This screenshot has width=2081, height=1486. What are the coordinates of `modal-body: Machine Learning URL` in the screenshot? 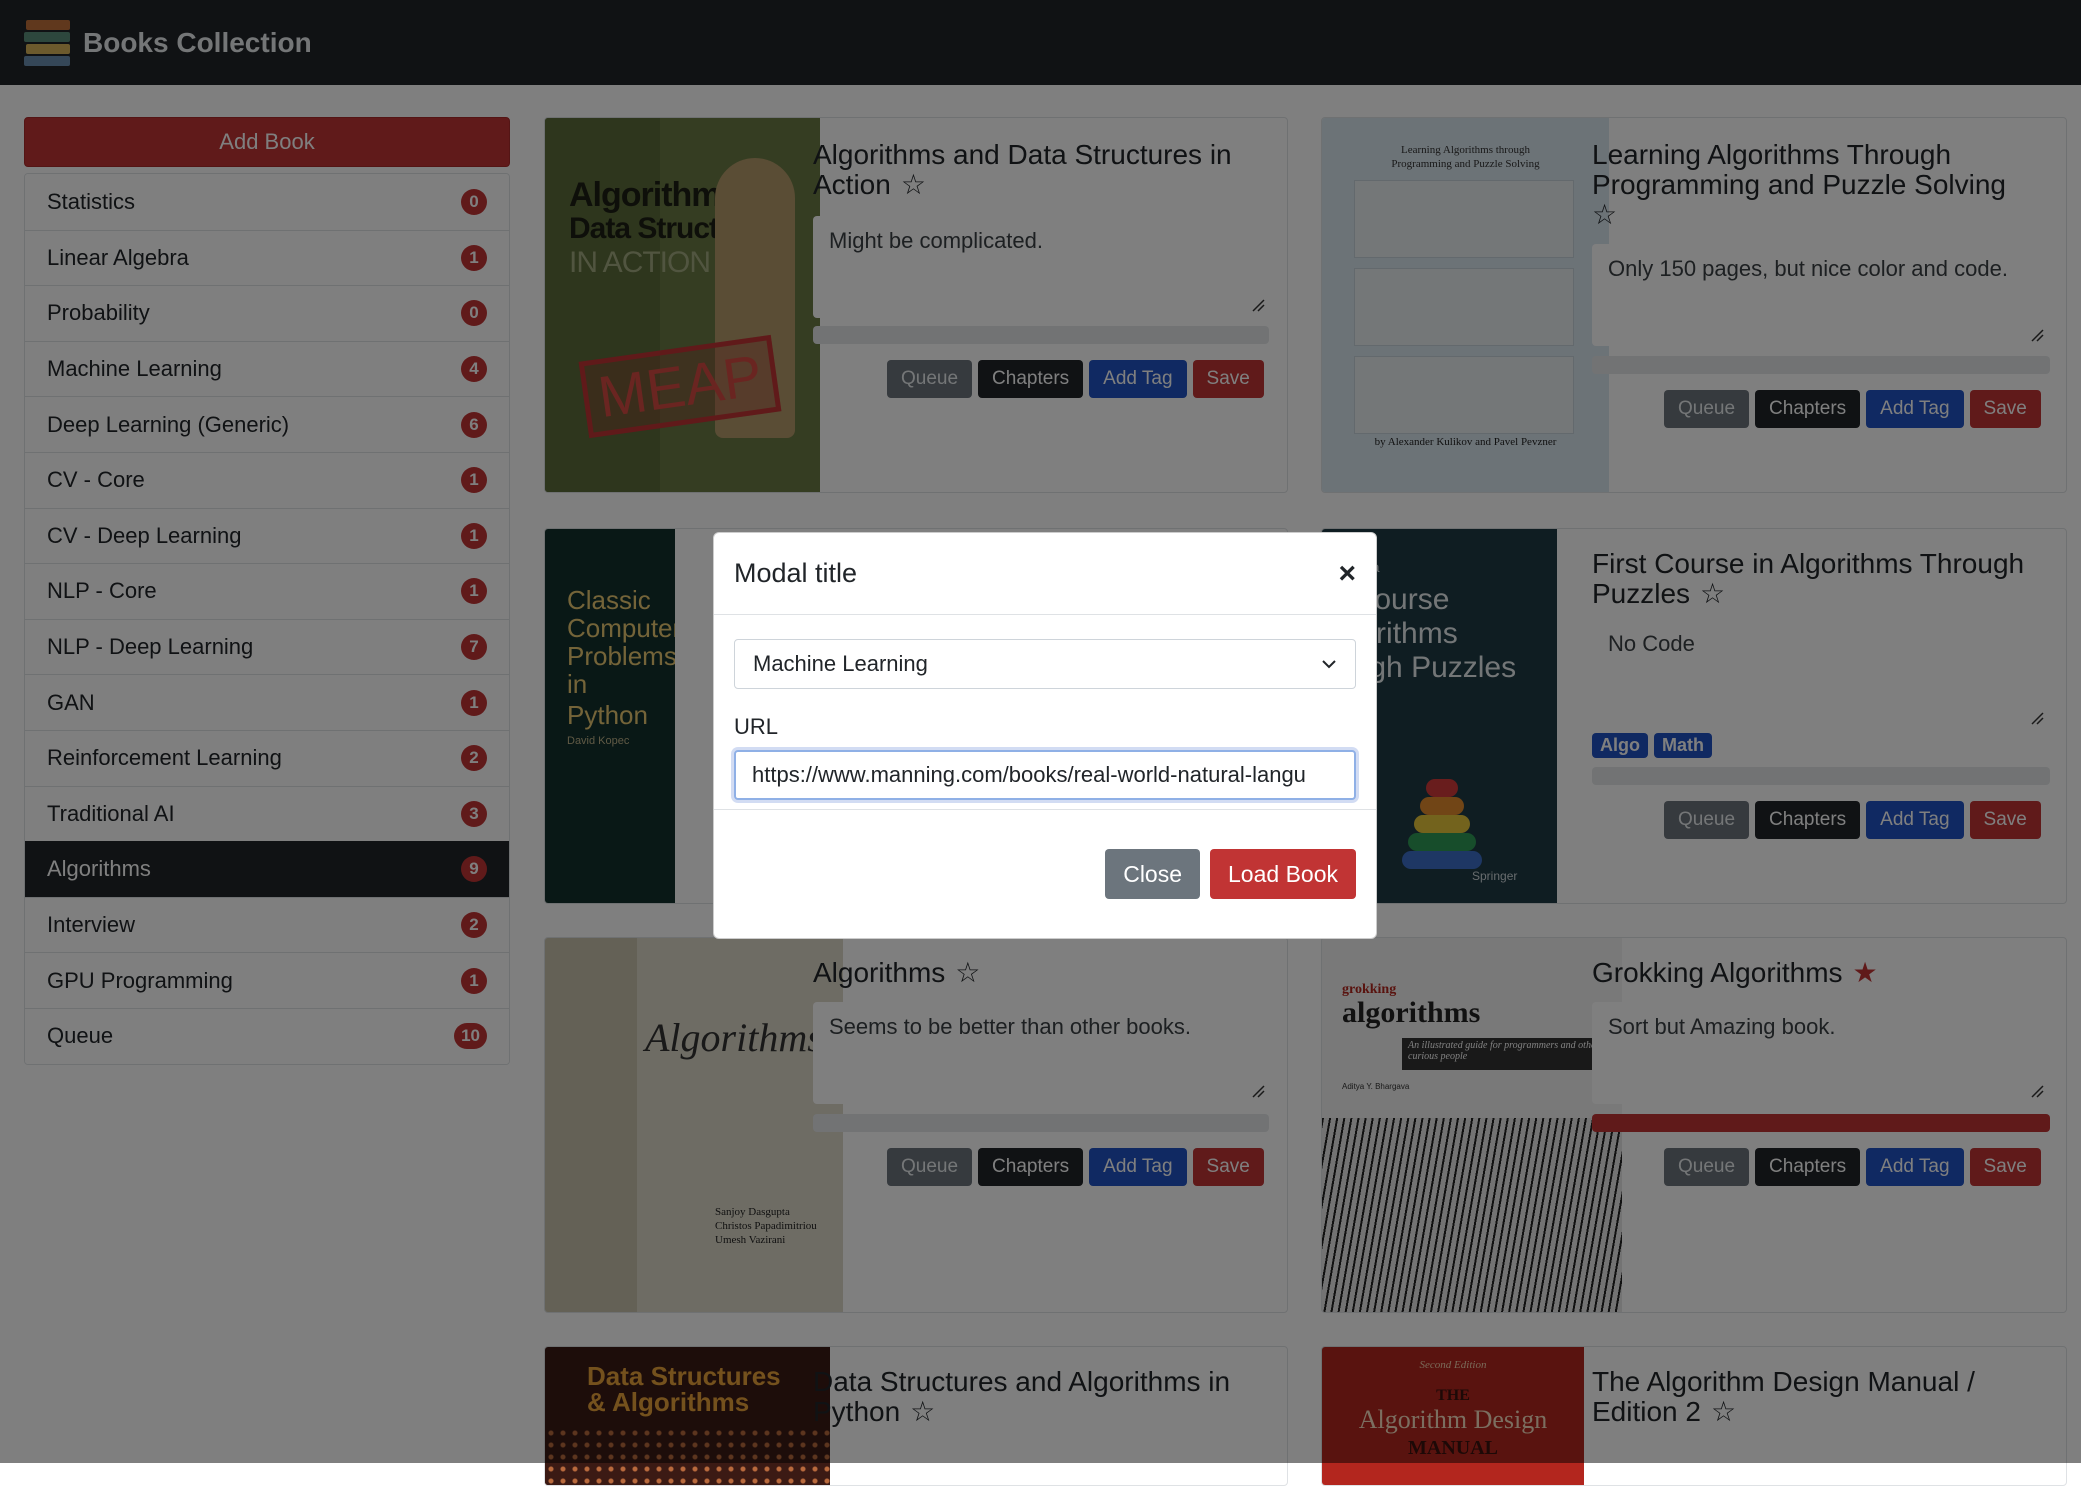 It's located at (1045, 712).